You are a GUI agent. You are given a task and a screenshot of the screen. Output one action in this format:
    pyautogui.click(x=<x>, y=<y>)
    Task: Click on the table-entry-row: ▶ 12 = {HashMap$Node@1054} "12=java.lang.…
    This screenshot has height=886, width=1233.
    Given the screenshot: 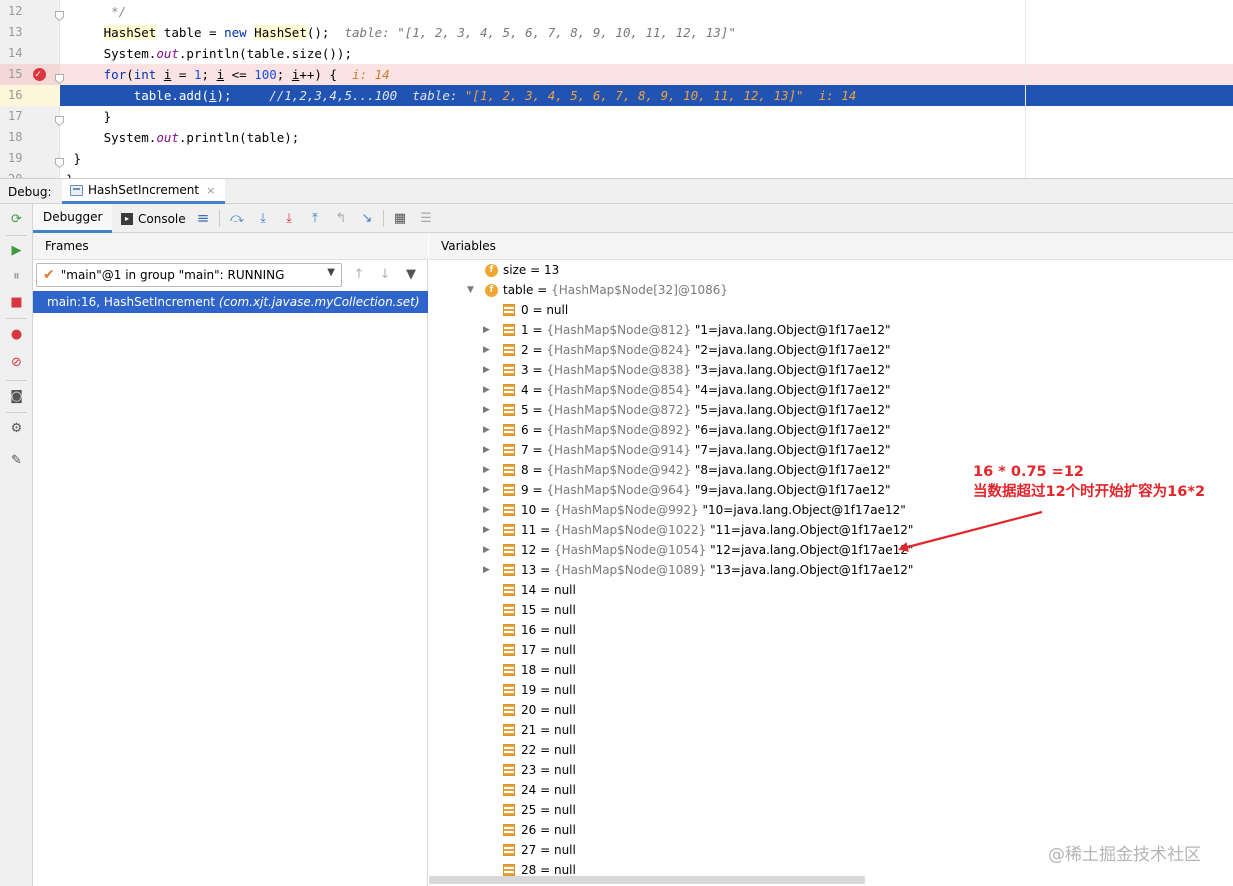 What is the action you would take?
    pyautogui.click(x=698, y=550)
    